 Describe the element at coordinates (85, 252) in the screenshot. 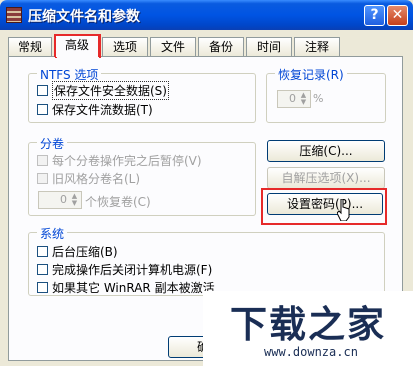

I see `checkbox-label: 后台压缩(B)` at that location.